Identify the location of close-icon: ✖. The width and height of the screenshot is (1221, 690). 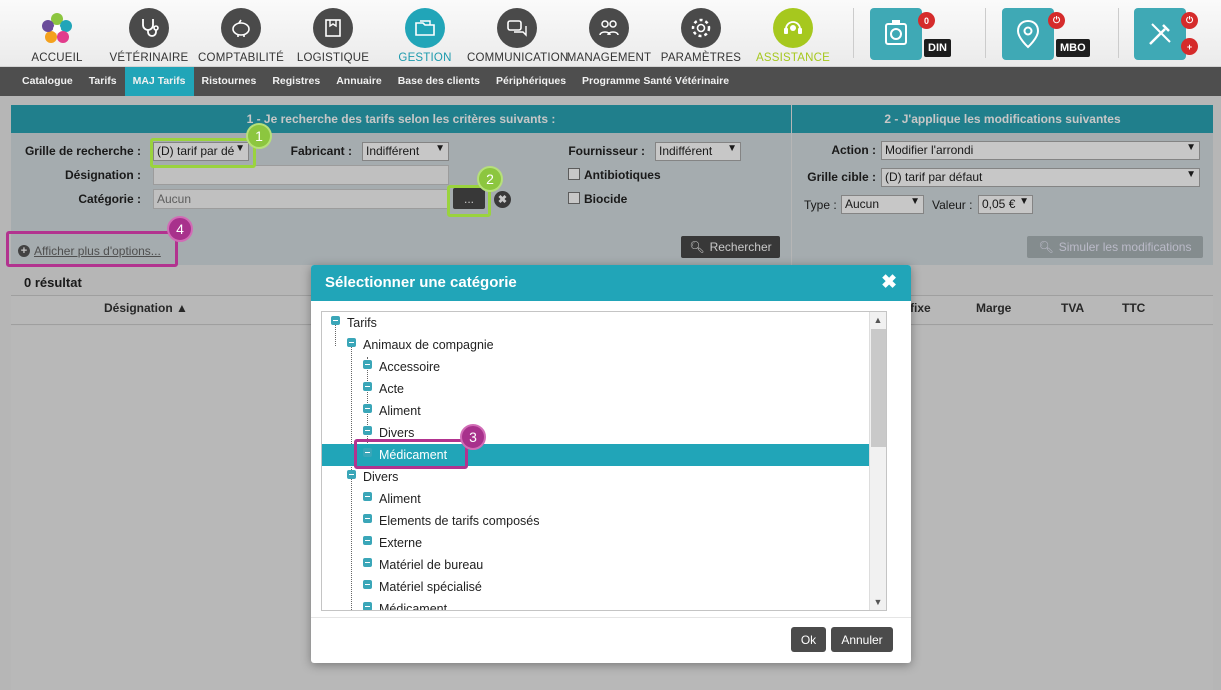
(889, 283).